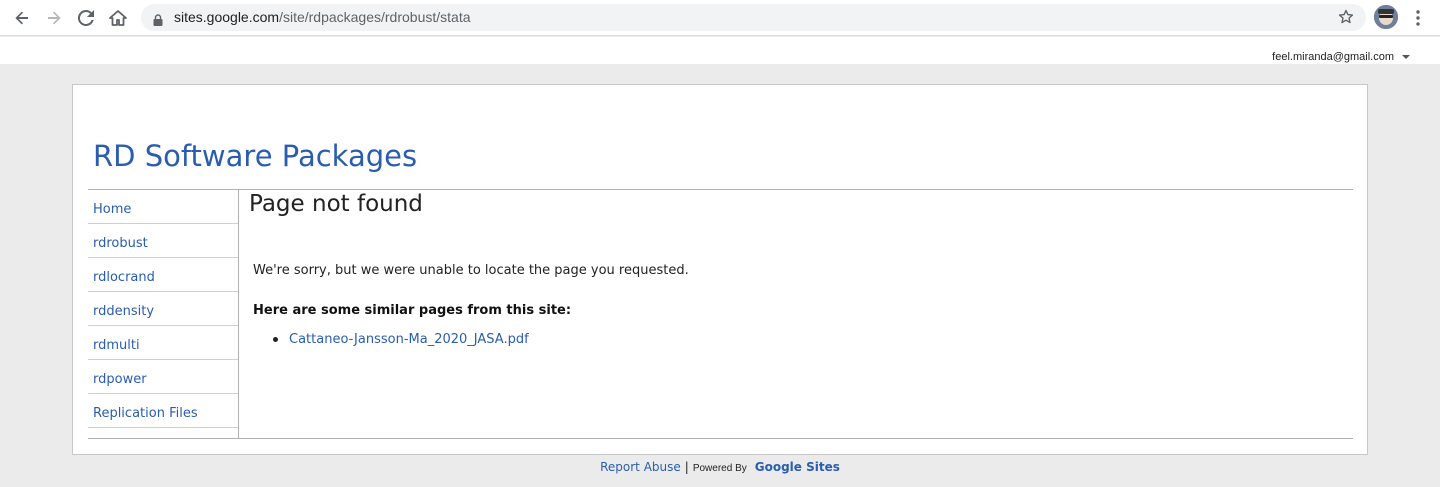  I want to click on url-path: /site/rdpackages/rdrobust/stata, so click(375, 17).